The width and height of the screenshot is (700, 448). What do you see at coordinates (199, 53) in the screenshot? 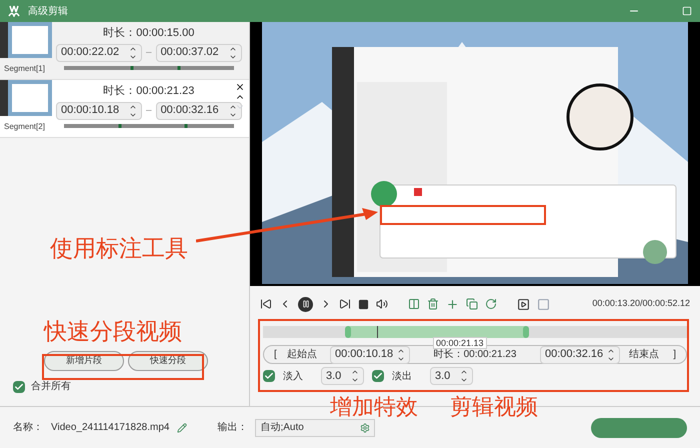
I see `time-spin-field: 00:00:37.02` at bounding box center [199, 53].